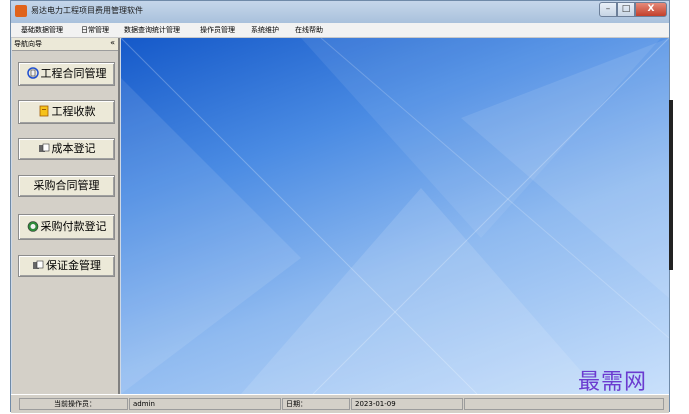 Image resolution: width=689 pixels, height=414 pixels. What do you see at coordinates (73, 226) in the screenshot?
I see `nav-label: 采购付款登记` at bounding box center [73, 226].